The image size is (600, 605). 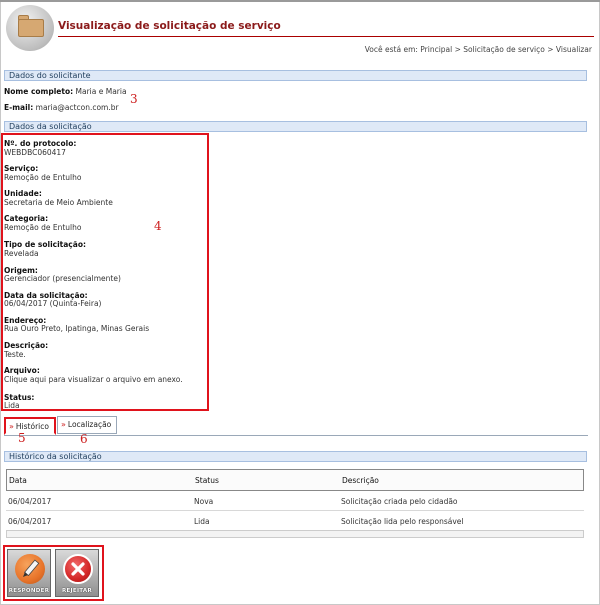 I want to click on annotation-5: 5, so click(x=22, y=438).